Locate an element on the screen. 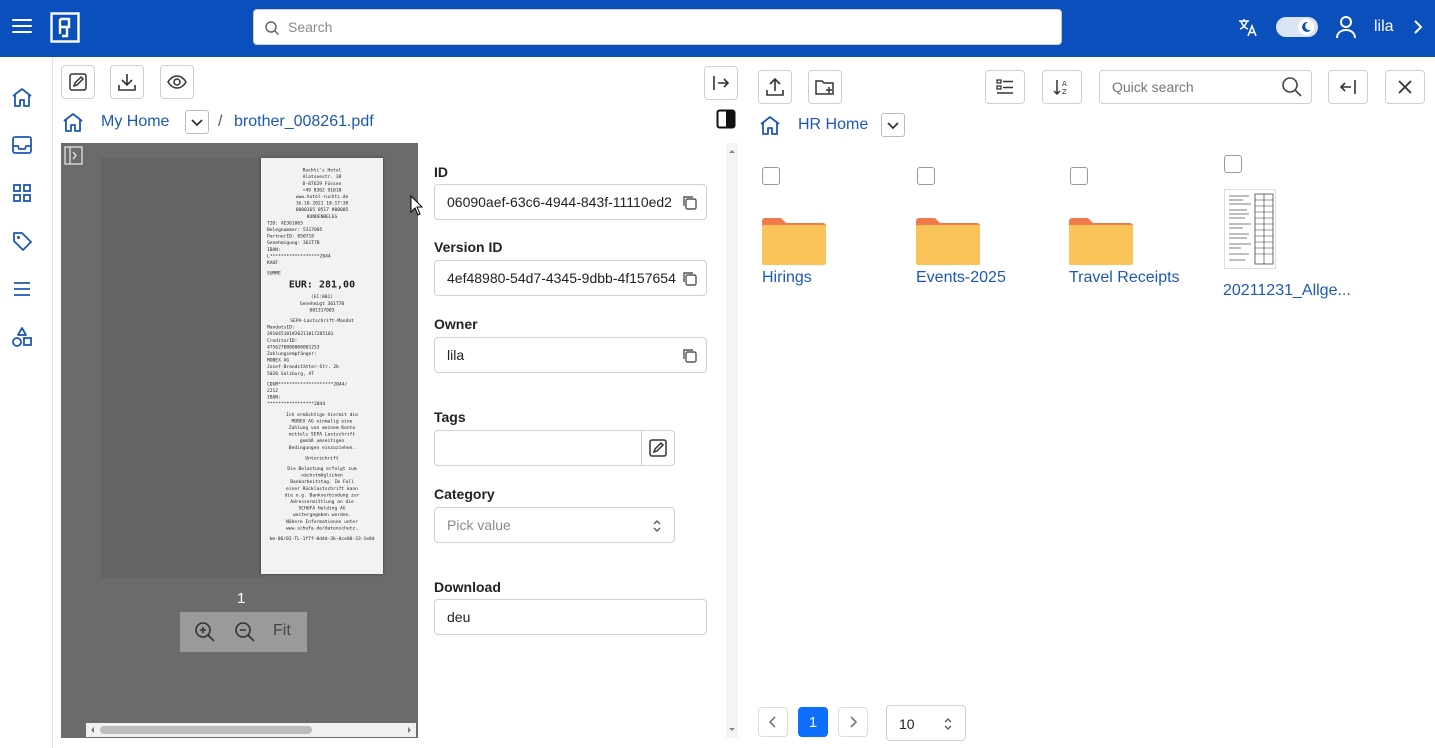 The image size is (1435, 748). list-details-icon is located at coordinates (1004, 86).